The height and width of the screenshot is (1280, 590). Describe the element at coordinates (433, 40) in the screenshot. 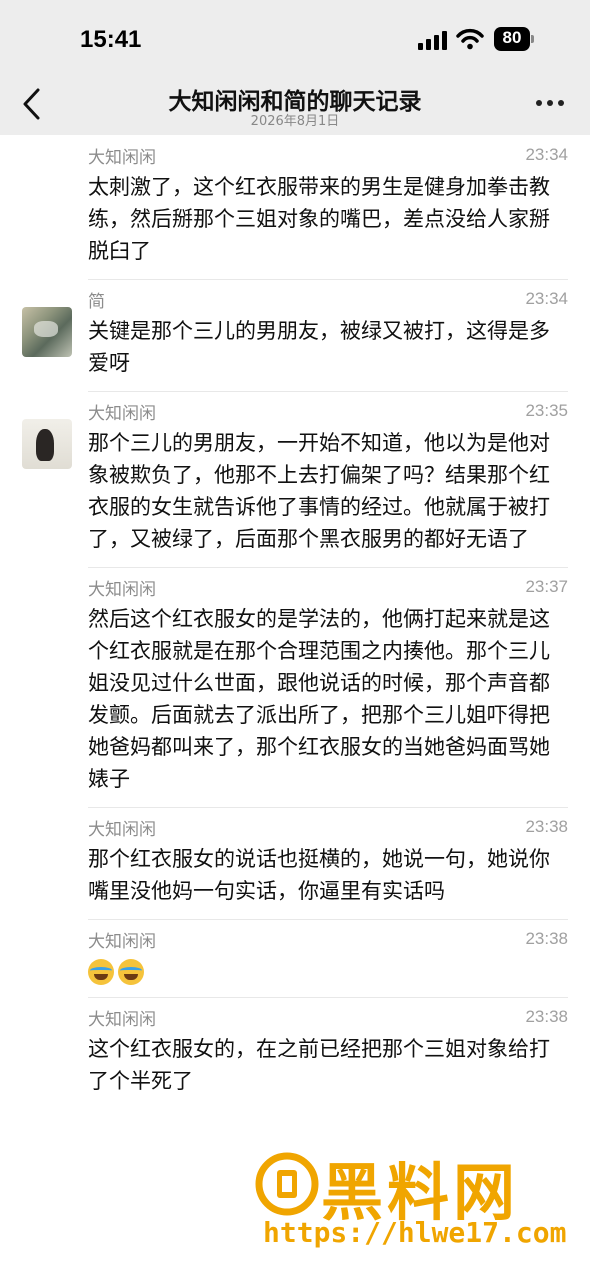

I see `cellular-signal-icon` at that location.